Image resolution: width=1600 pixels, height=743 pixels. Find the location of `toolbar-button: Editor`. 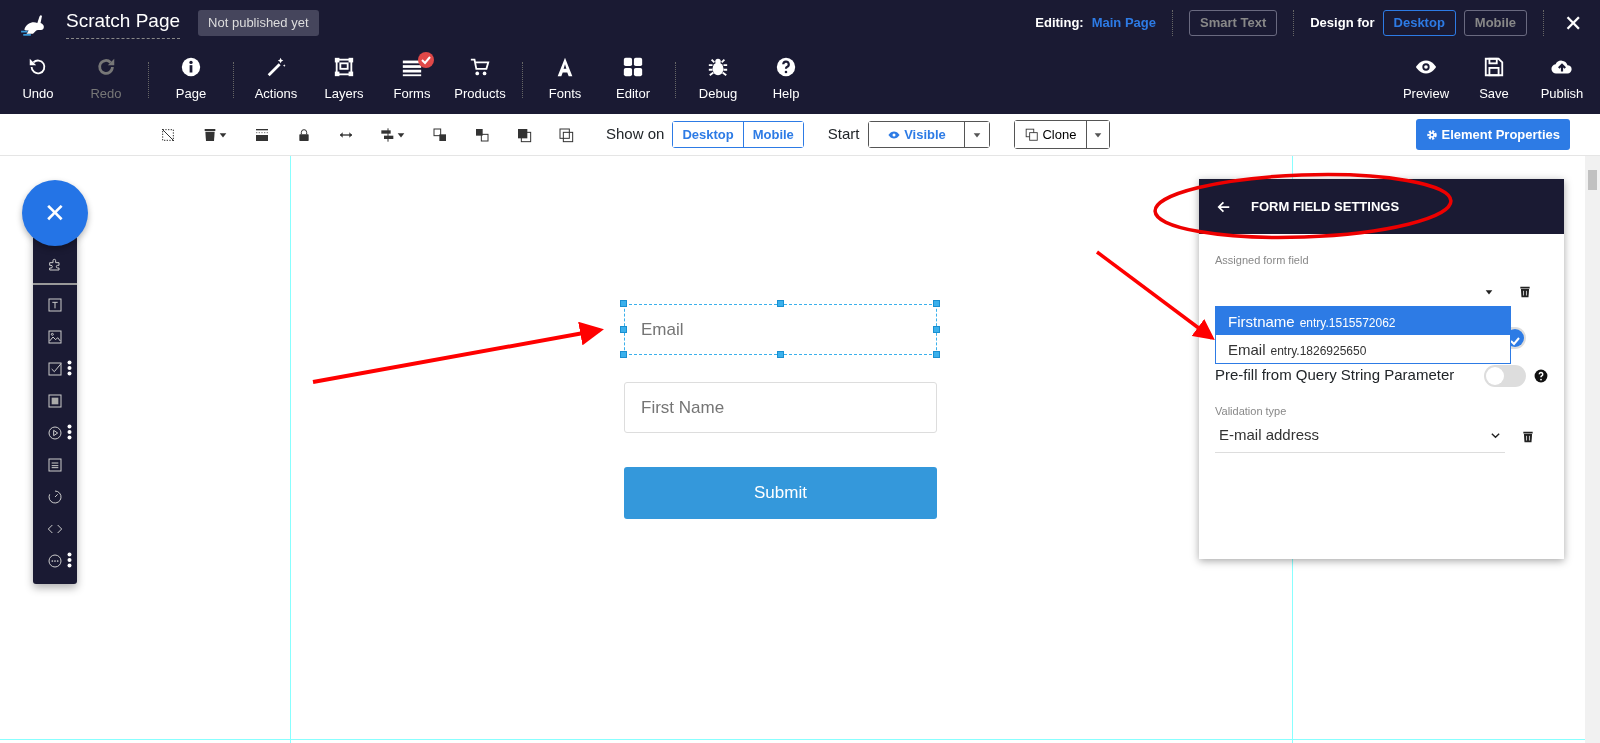

toolbar-button: Editor is located at coordinates (633, 80).